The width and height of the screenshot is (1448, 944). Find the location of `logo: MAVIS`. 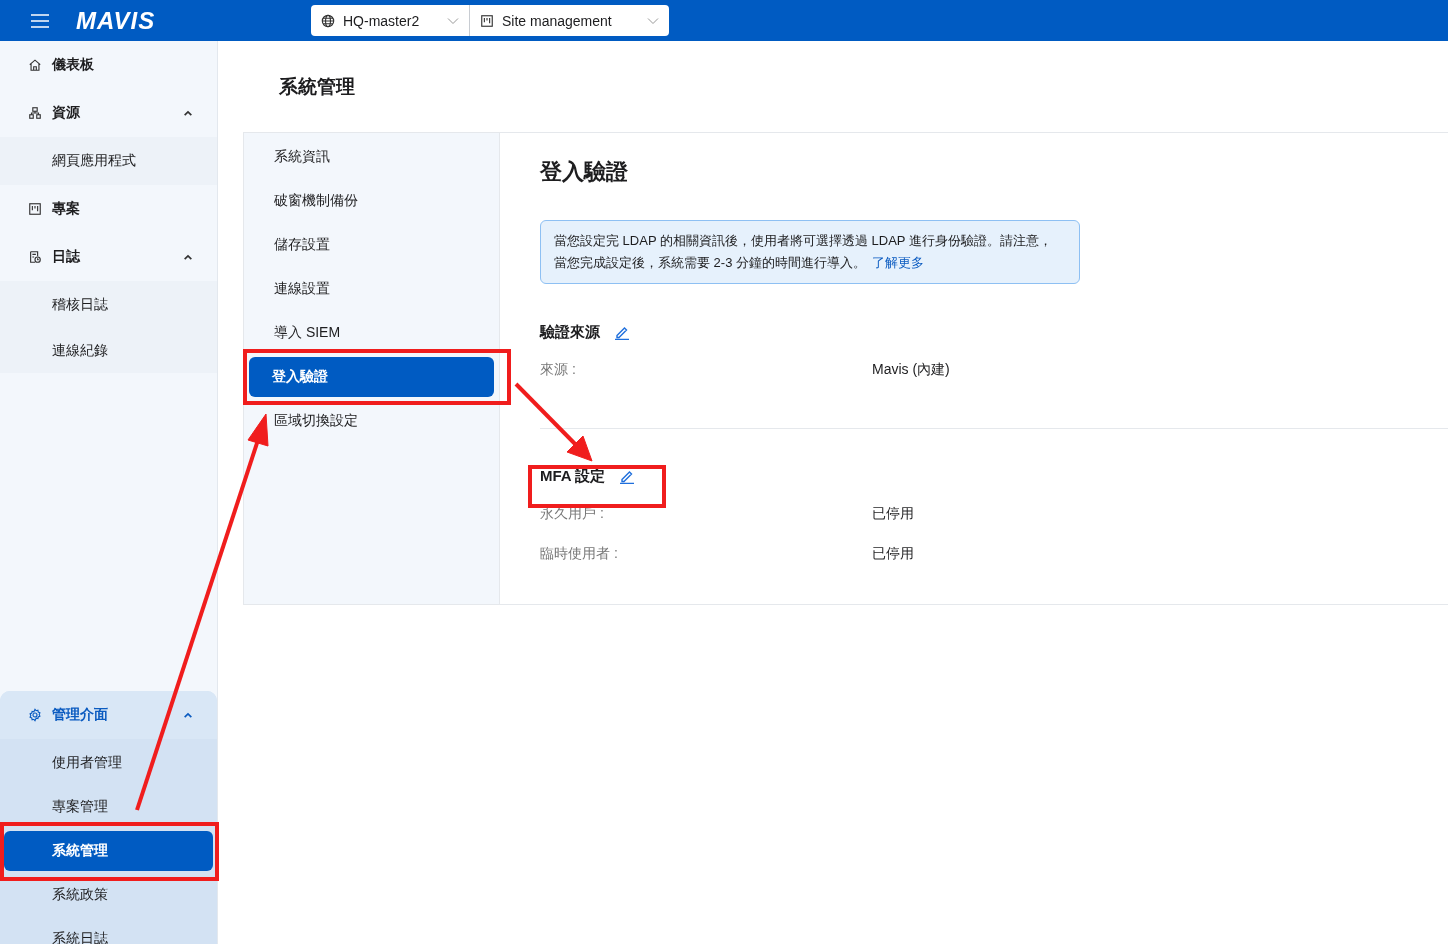

logo: MAVIS is located at coordinates (116, 20).